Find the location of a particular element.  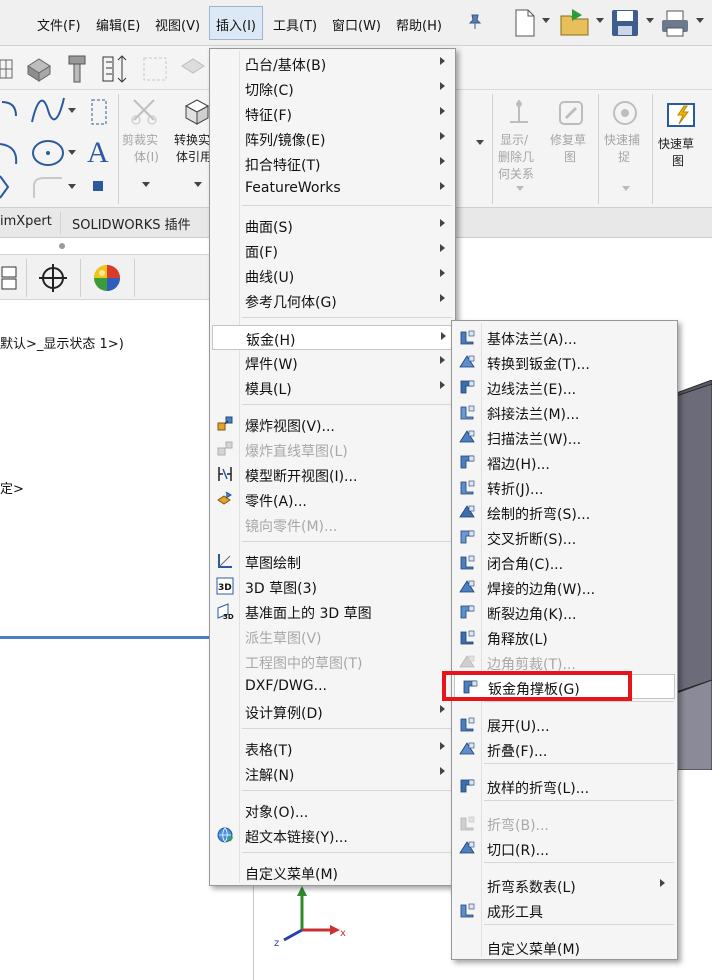

new-document-icon is located at coordinates (525, 23).